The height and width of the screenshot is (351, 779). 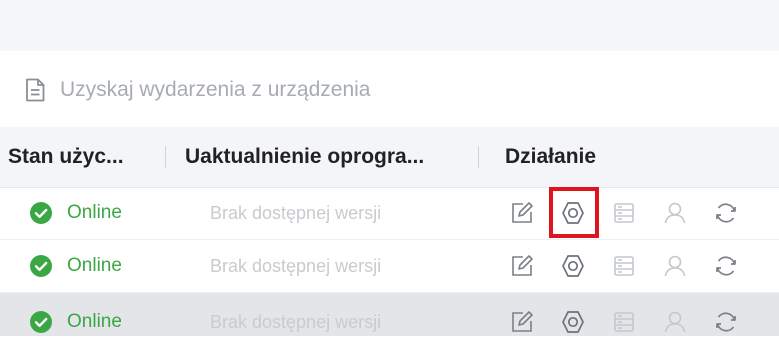 I want to click on get-events-button: Uzyskaj wydarzenia z urządzenia, so click(x=197, y=90).